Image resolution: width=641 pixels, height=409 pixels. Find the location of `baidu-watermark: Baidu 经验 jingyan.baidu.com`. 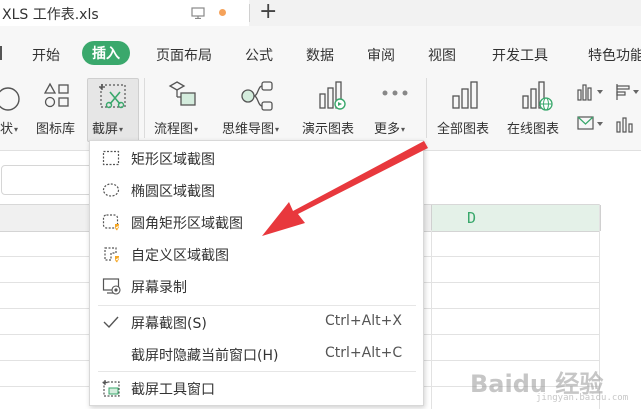

baidu-watermark: Baidu 经验 jingyan.baidu.com is located at coordinates (552, 384).